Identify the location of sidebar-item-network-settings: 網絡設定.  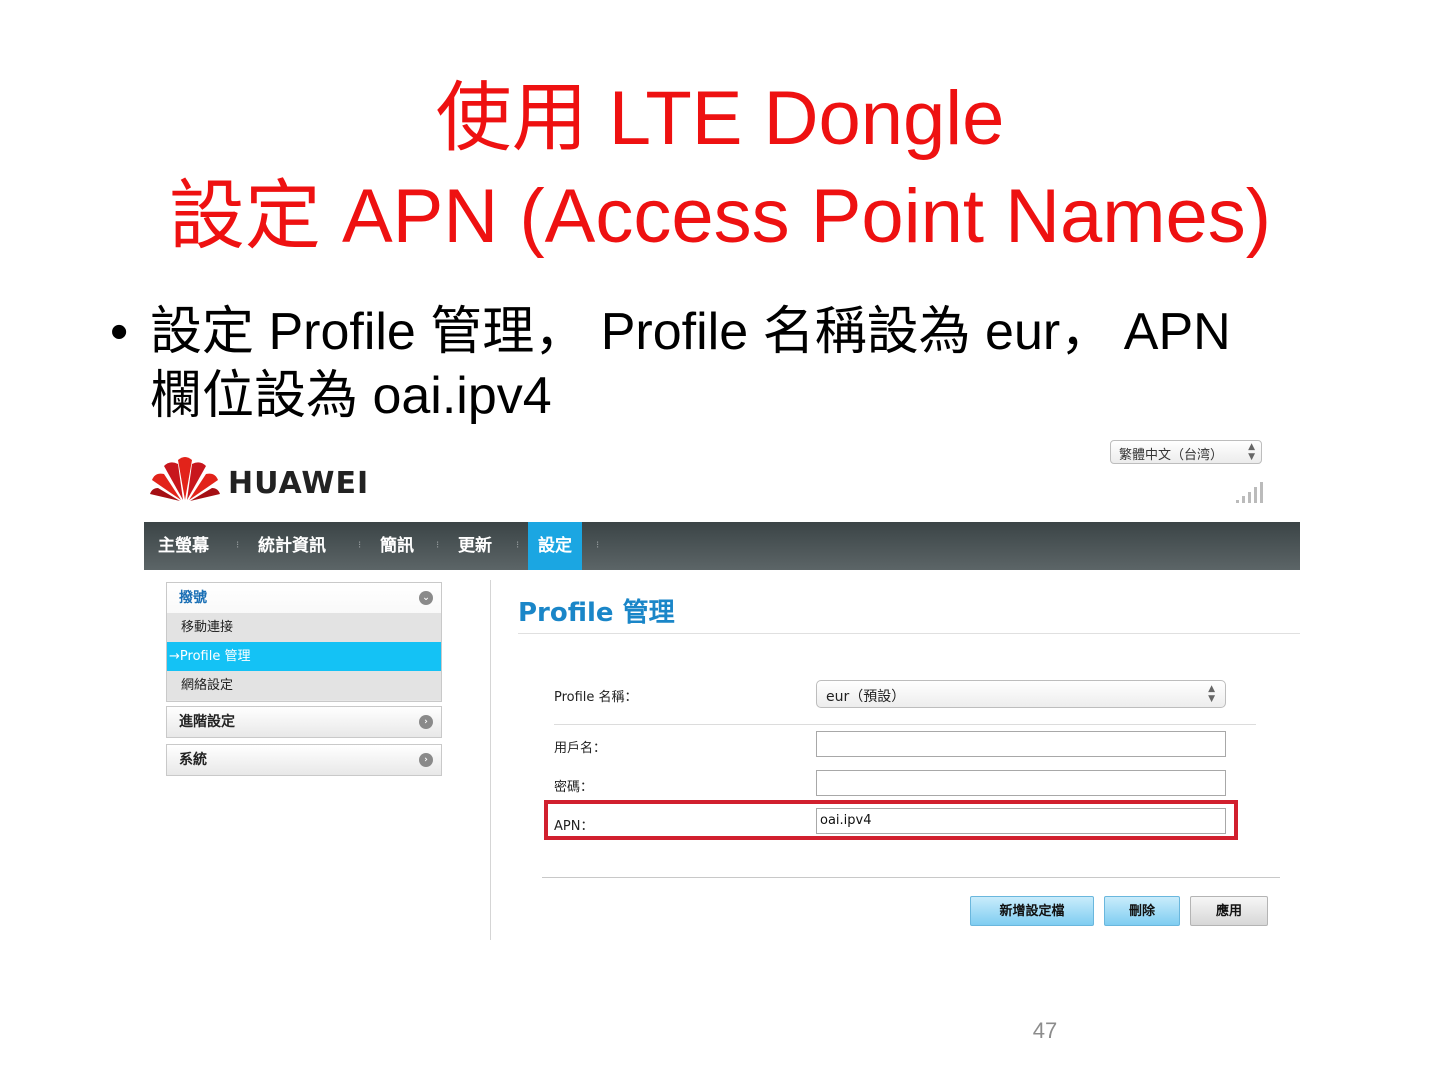
(304, 685).